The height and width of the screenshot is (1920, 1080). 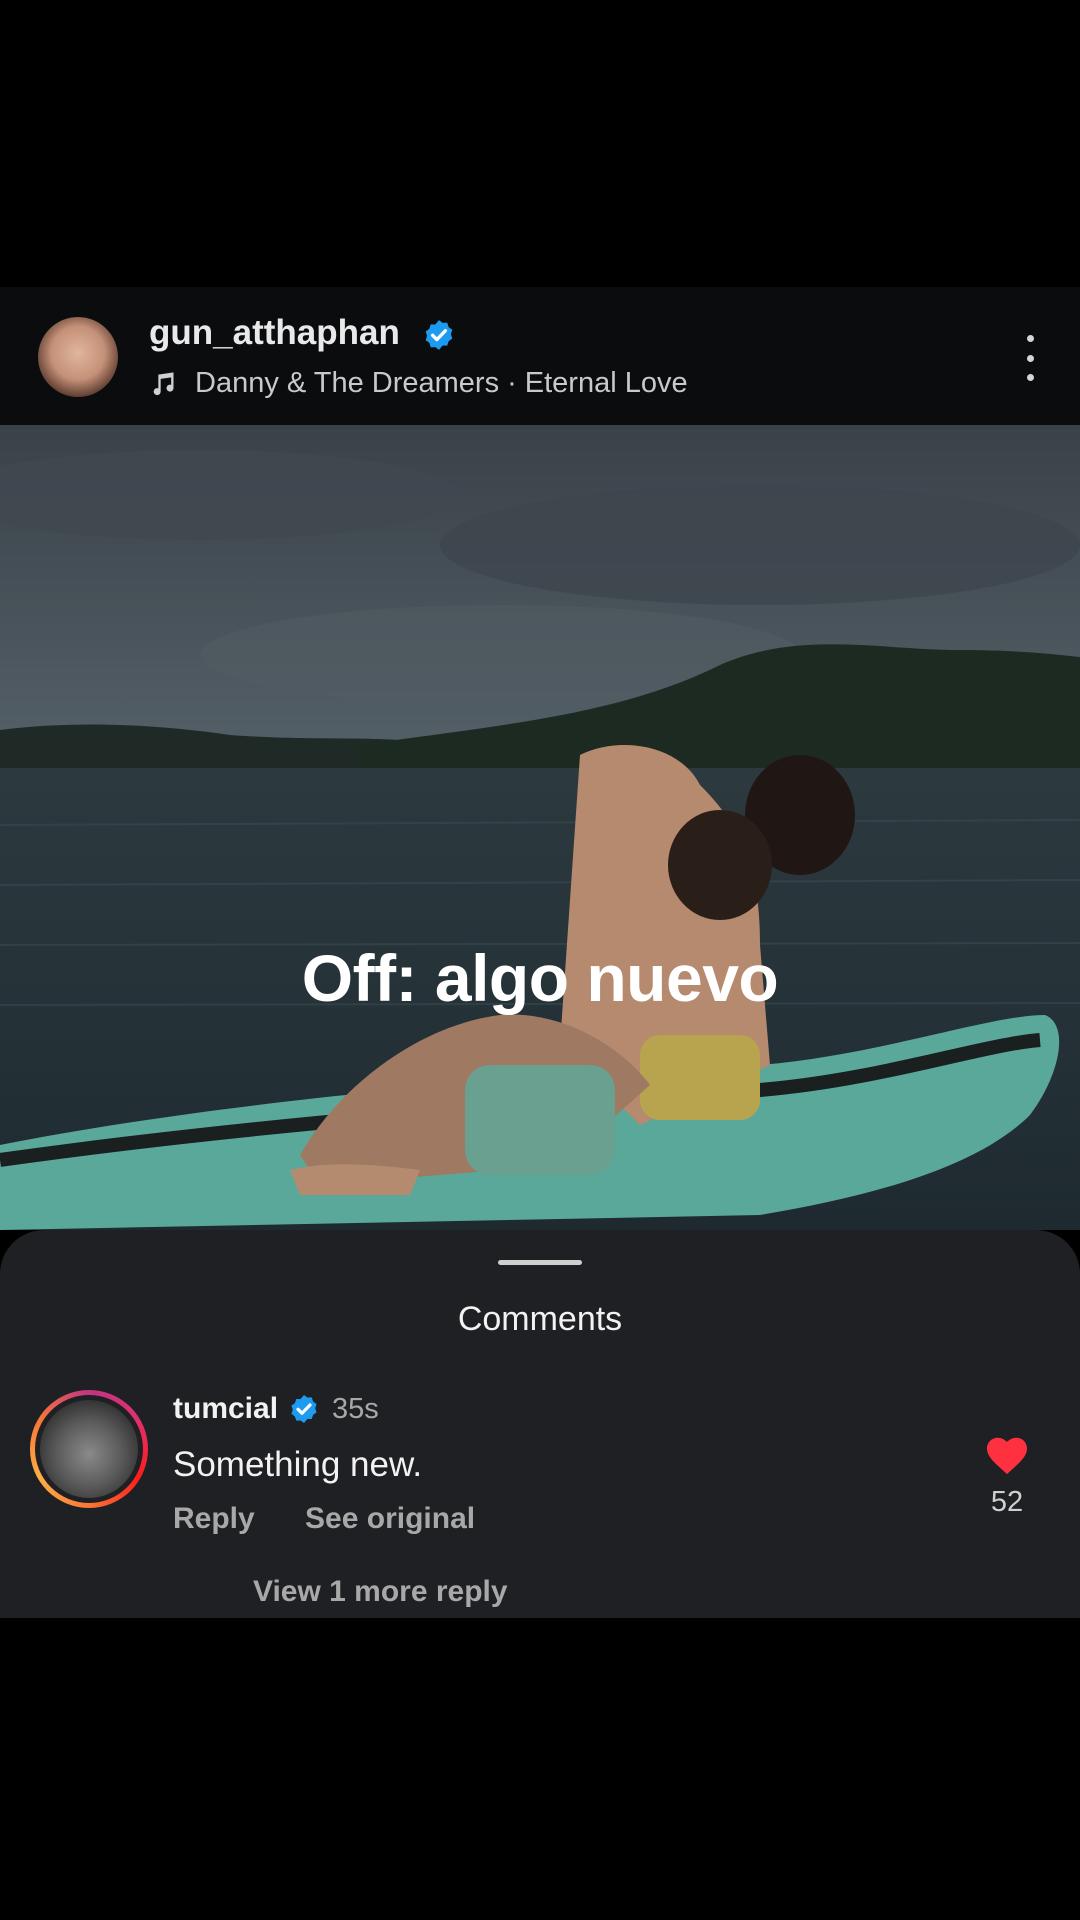 What do you see at coordinates (347, 383) in the screenshot?
I see `music-artist: Danny & The Dreamers` at bounding box center [347, 383].